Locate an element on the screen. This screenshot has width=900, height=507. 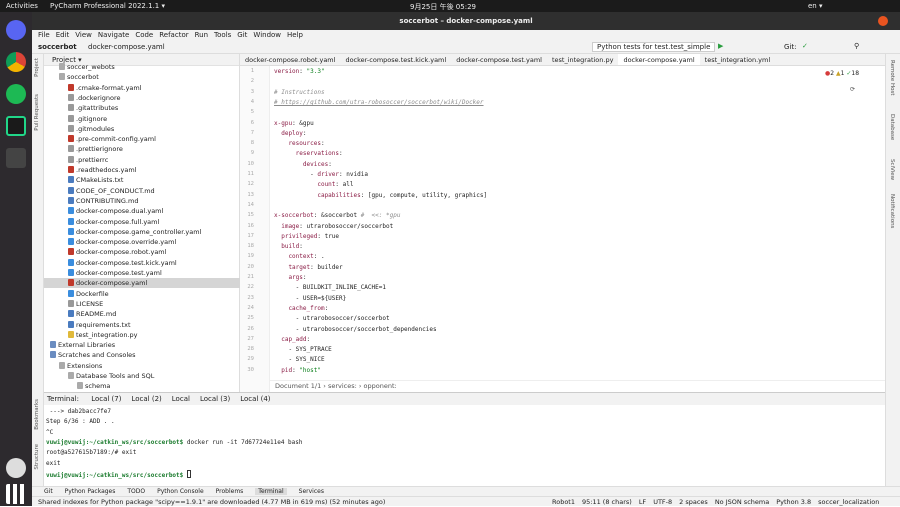
tree-item: Scratches and Consoles is located at coordinates (142, 355).